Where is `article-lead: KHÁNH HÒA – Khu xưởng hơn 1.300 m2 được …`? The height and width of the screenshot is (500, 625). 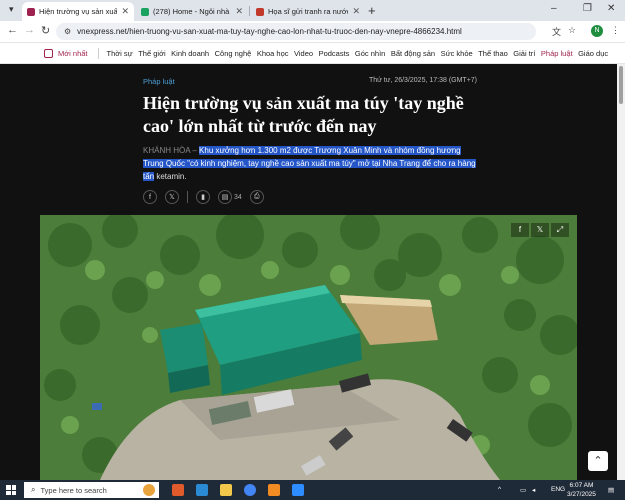 article-lead: KHÁNH HÒA – Khu xưởng hơn 1.300 m2 được … is located at coordinates (310, 163).